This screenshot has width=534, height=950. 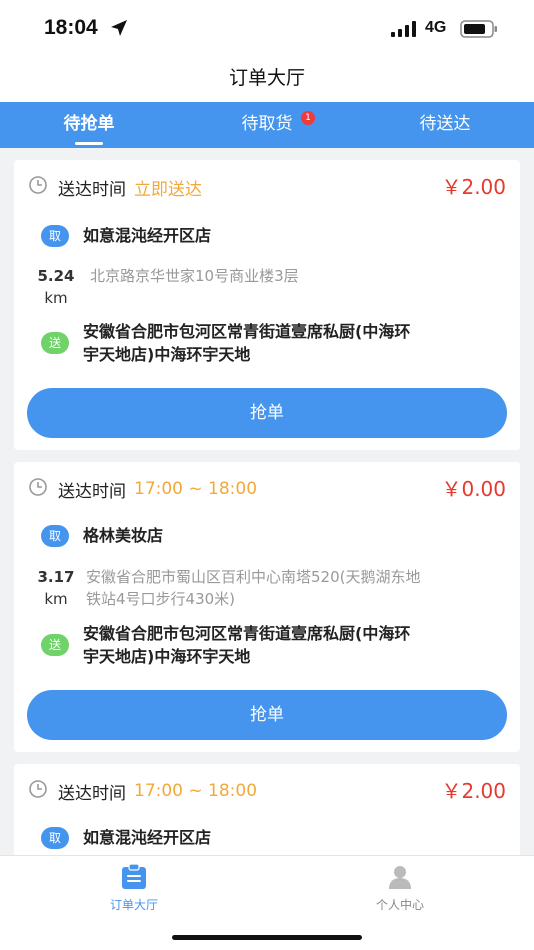 What do you see at coordinates (56, 577) in the screenshot?
I see `distance-value: 3.17` at bounding box center [56, 577].